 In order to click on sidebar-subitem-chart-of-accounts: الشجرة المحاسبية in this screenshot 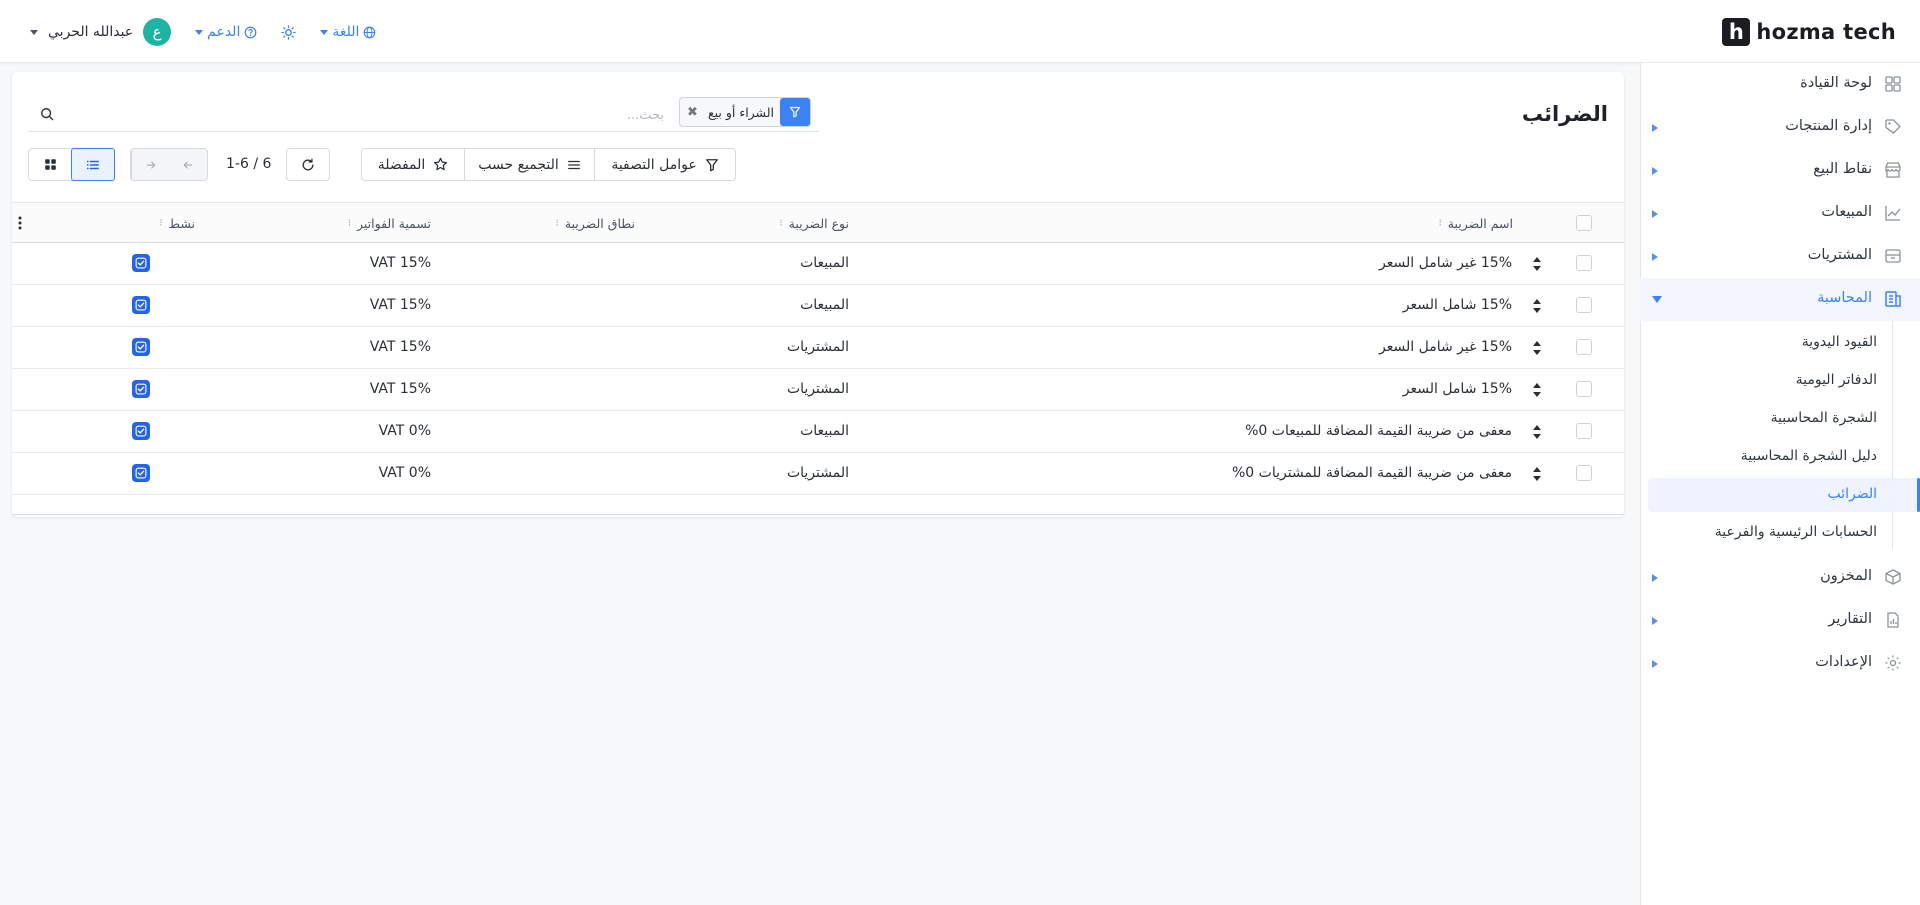, I will do `click(1775, 419)`.